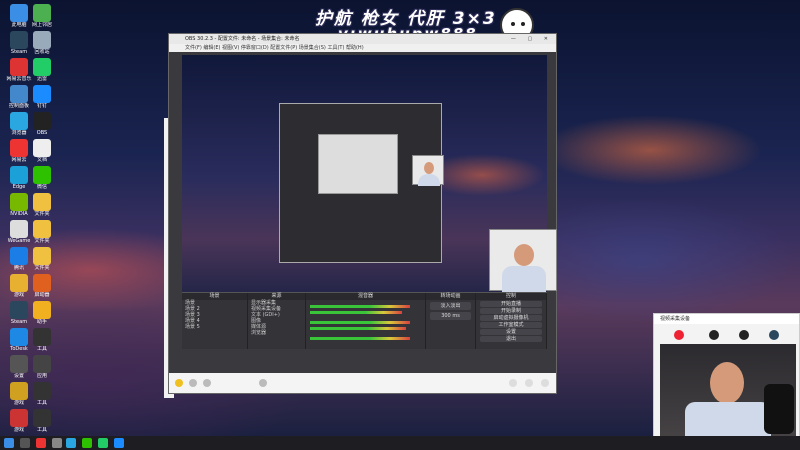 The width and height of the screenshot is (800, 450). What do you see at coordinates (511, 332) in the screenshot?
I see `settings-button: 设置` at bounding box center [511, 332].